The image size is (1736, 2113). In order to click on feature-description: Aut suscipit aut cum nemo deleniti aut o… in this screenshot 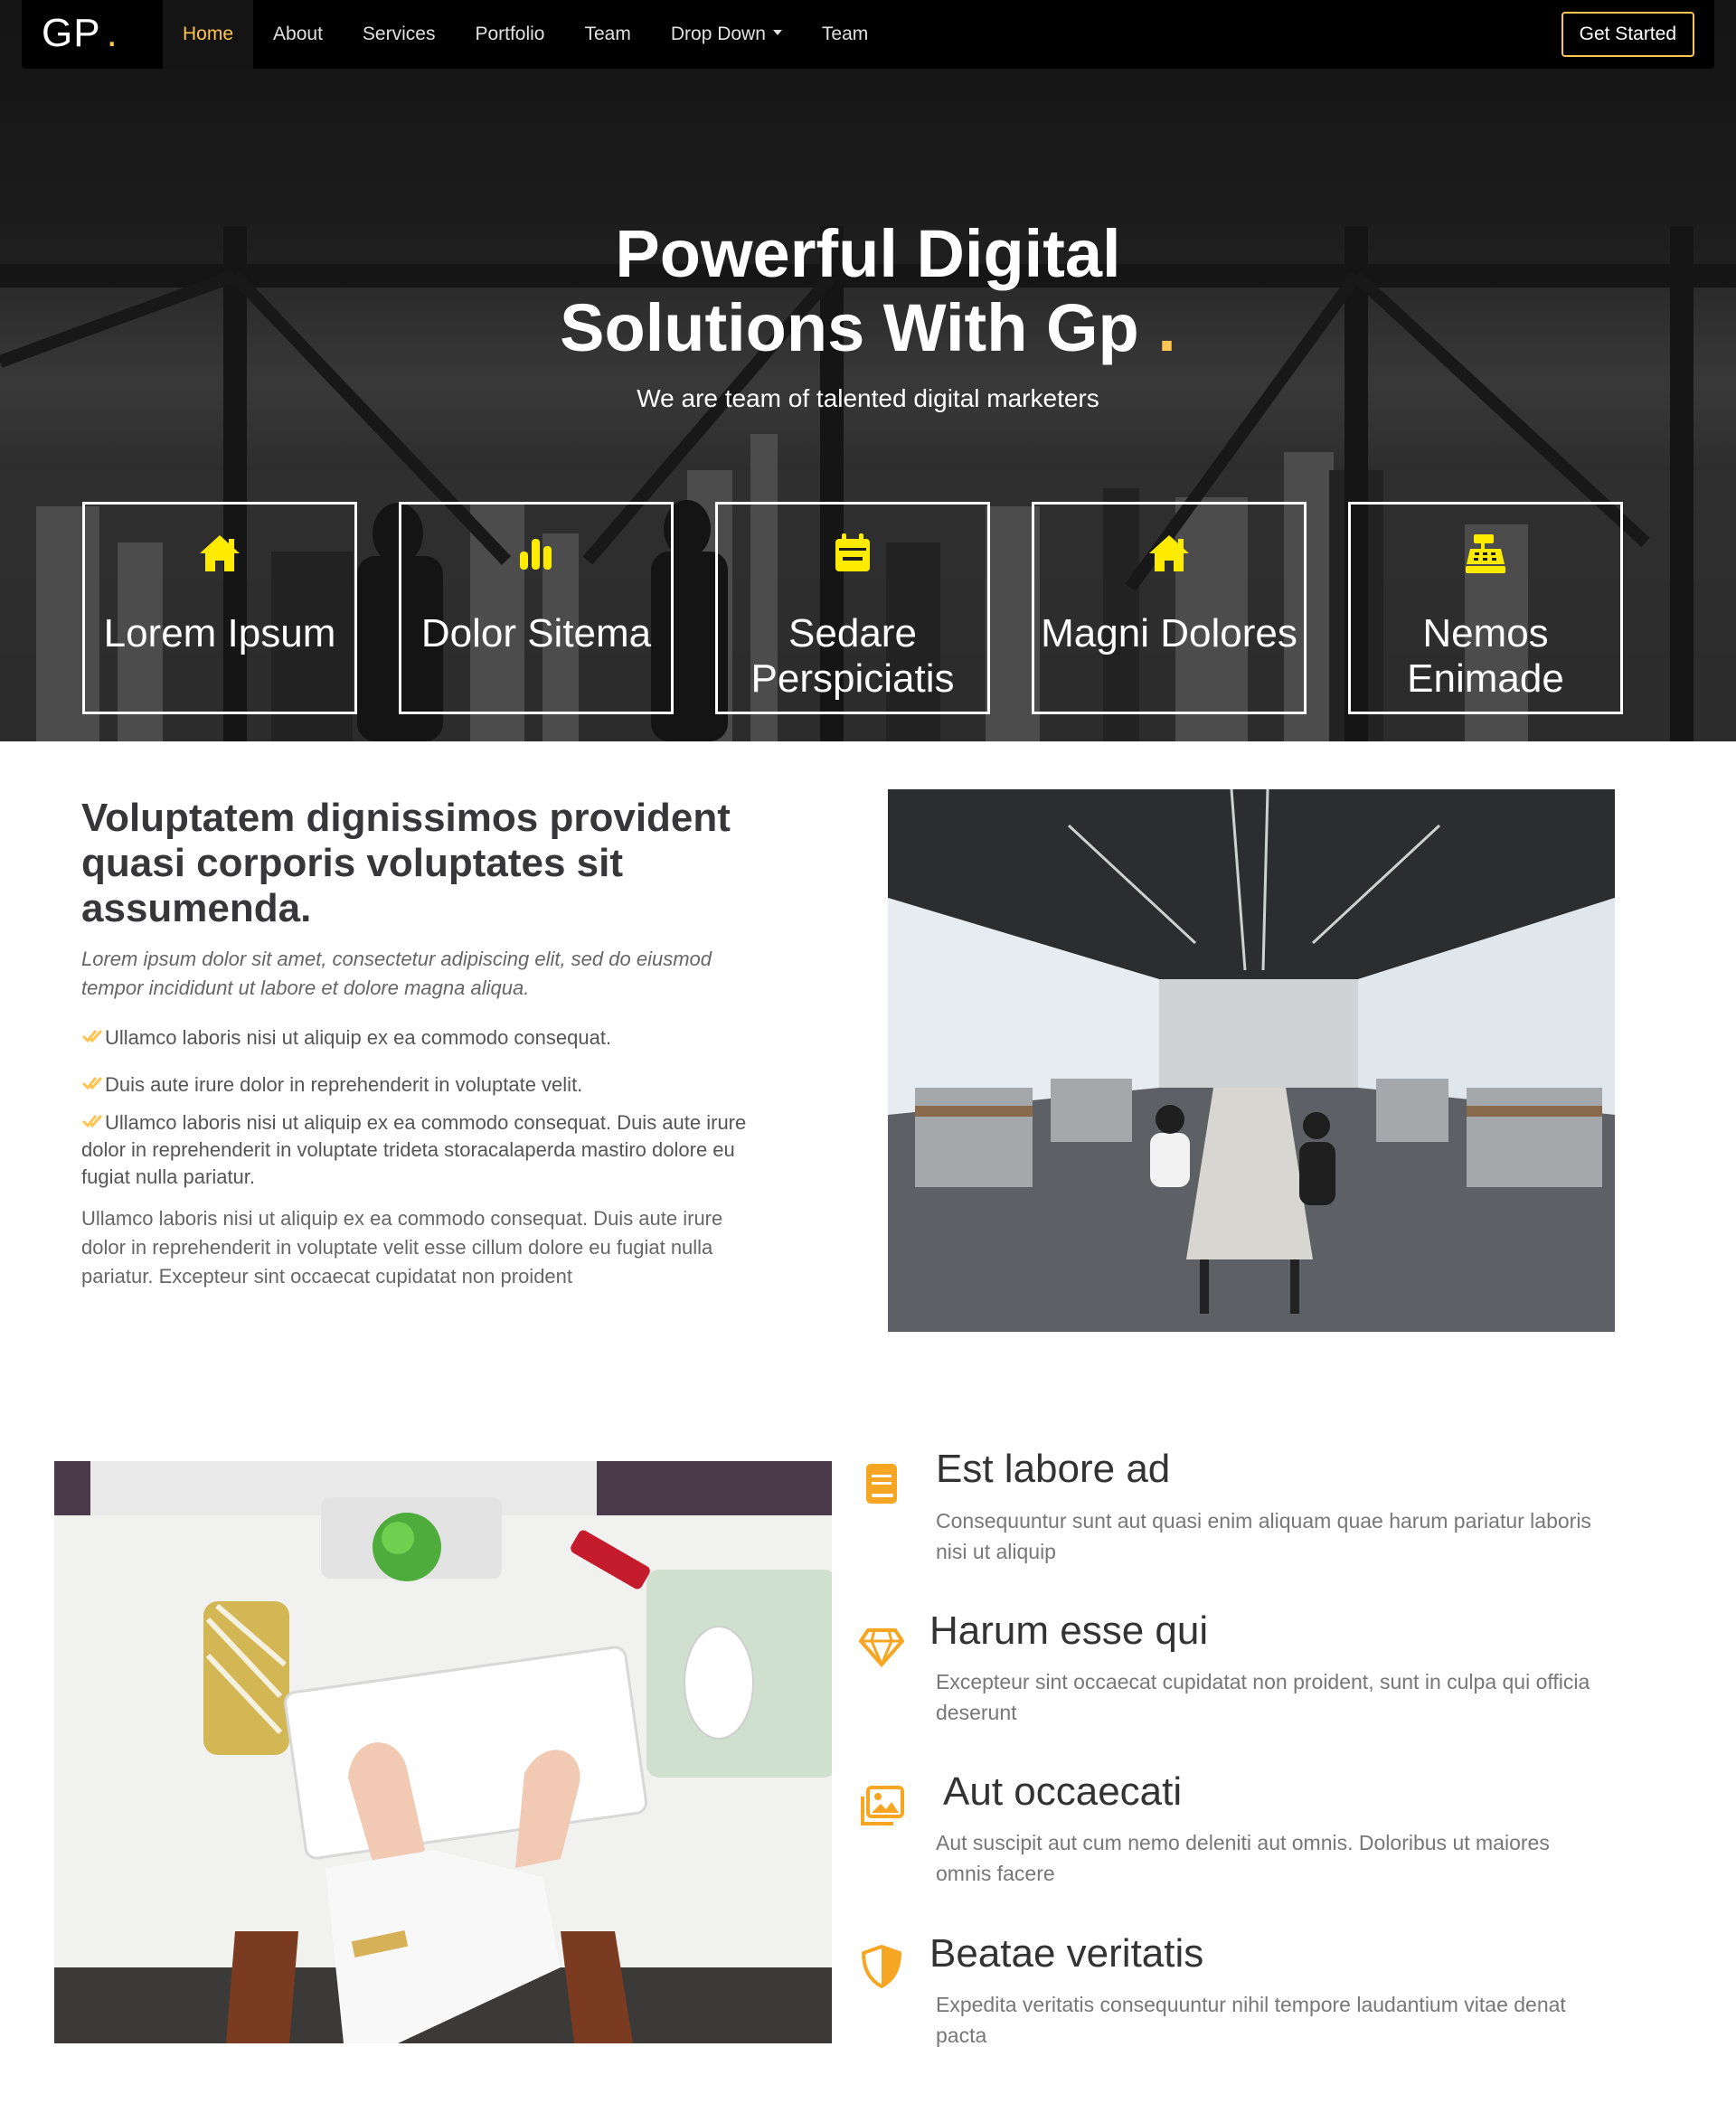, I will do `click(1243, 1858)`.